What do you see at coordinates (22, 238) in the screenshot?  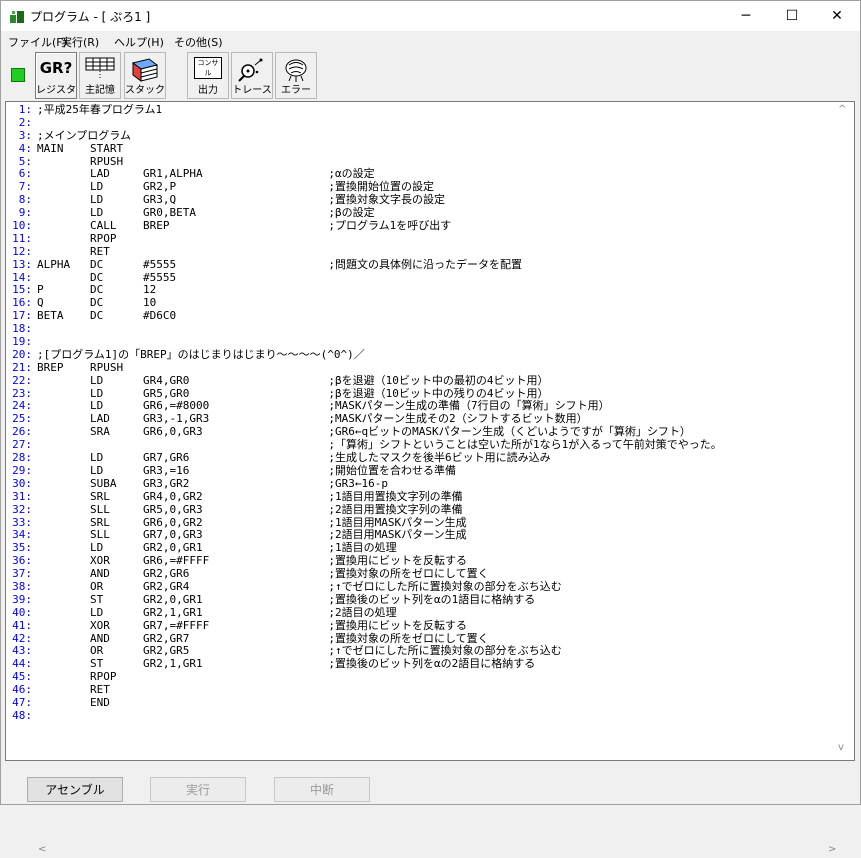 I see `line-number: 11:` at bounding box center [22, 238].